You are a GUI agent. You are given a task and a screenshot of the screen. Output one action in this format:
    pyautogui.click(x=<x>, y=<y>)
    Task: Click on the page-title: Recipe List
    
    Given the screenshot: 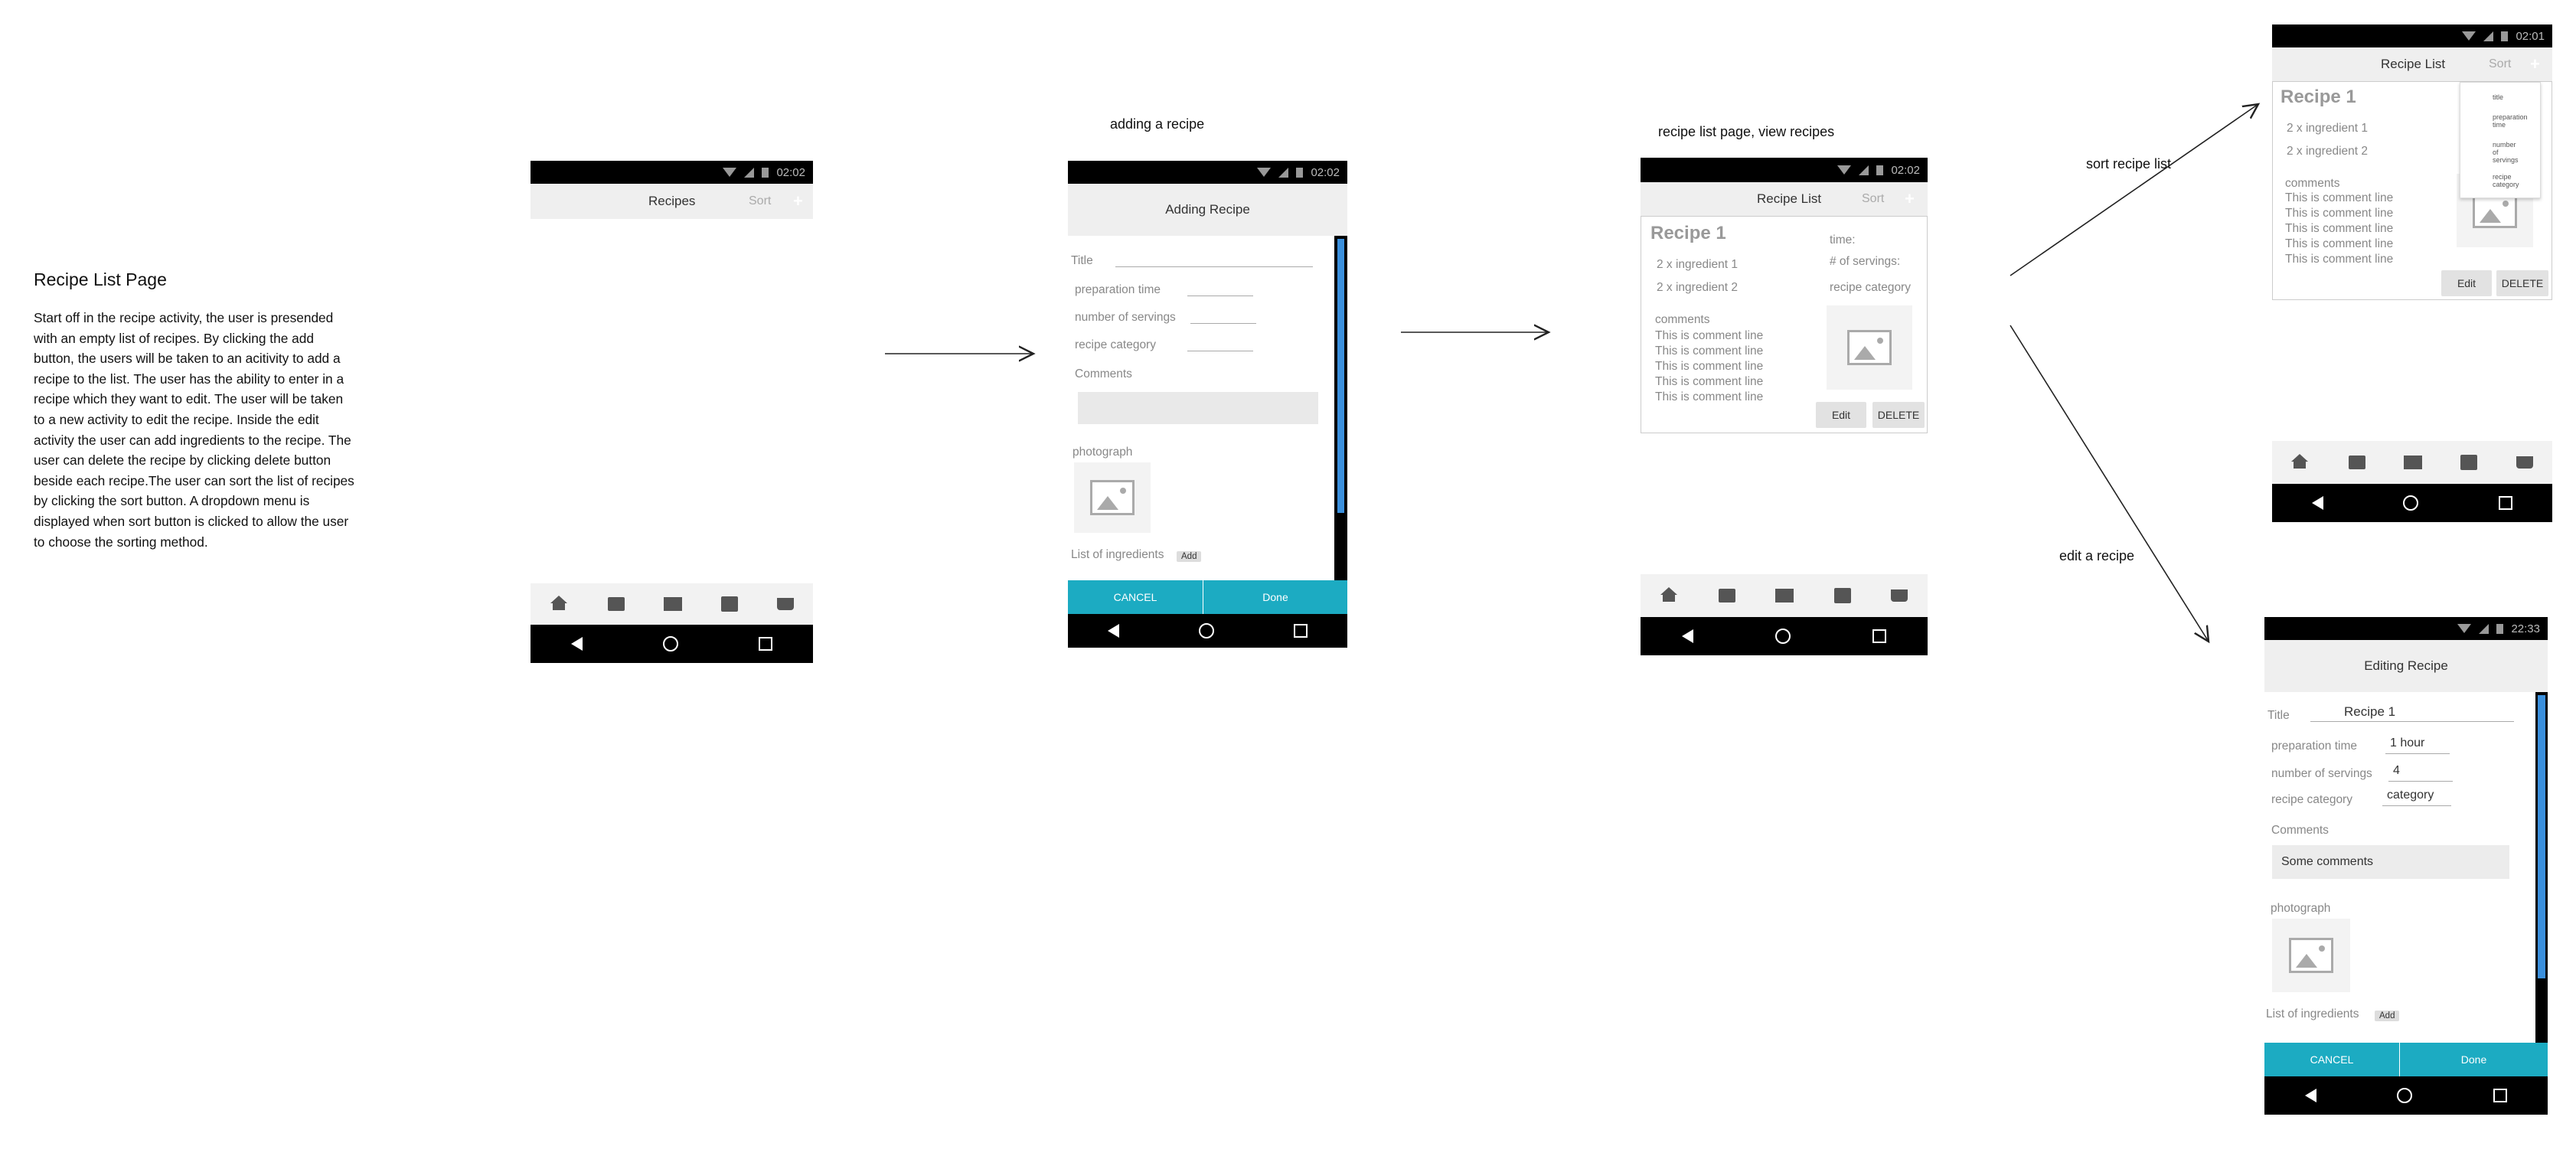 What is the action you would take?
    pyautogui.click(x=2413, y=64)
    